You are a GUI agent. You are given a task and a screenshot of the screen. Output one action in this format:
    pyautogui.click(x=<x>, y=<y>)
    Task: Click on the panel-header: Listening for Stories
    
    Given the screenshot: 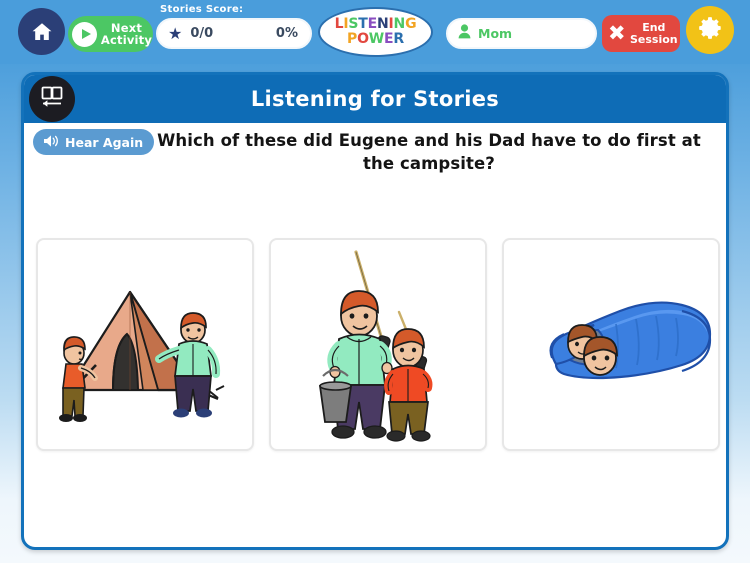 What is the action you would take?
    pyautogui.click(x=375, y=99)
    